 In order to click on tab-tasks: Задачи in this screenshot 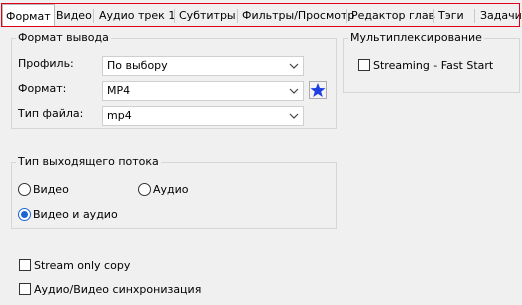, I will do `click(499, 15)`.